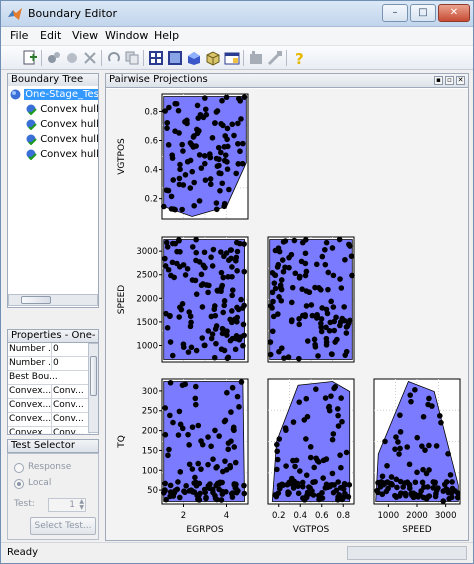 The image size is (474, 564). I want to click on cube-icon, so click(213, 58).